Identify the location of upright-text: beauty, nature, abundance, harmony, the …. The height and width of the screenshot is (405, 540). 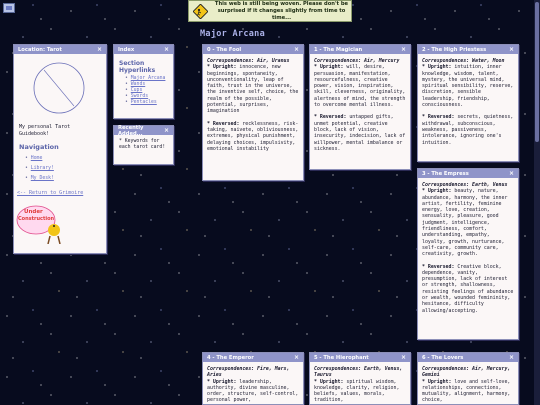
(465, 223).